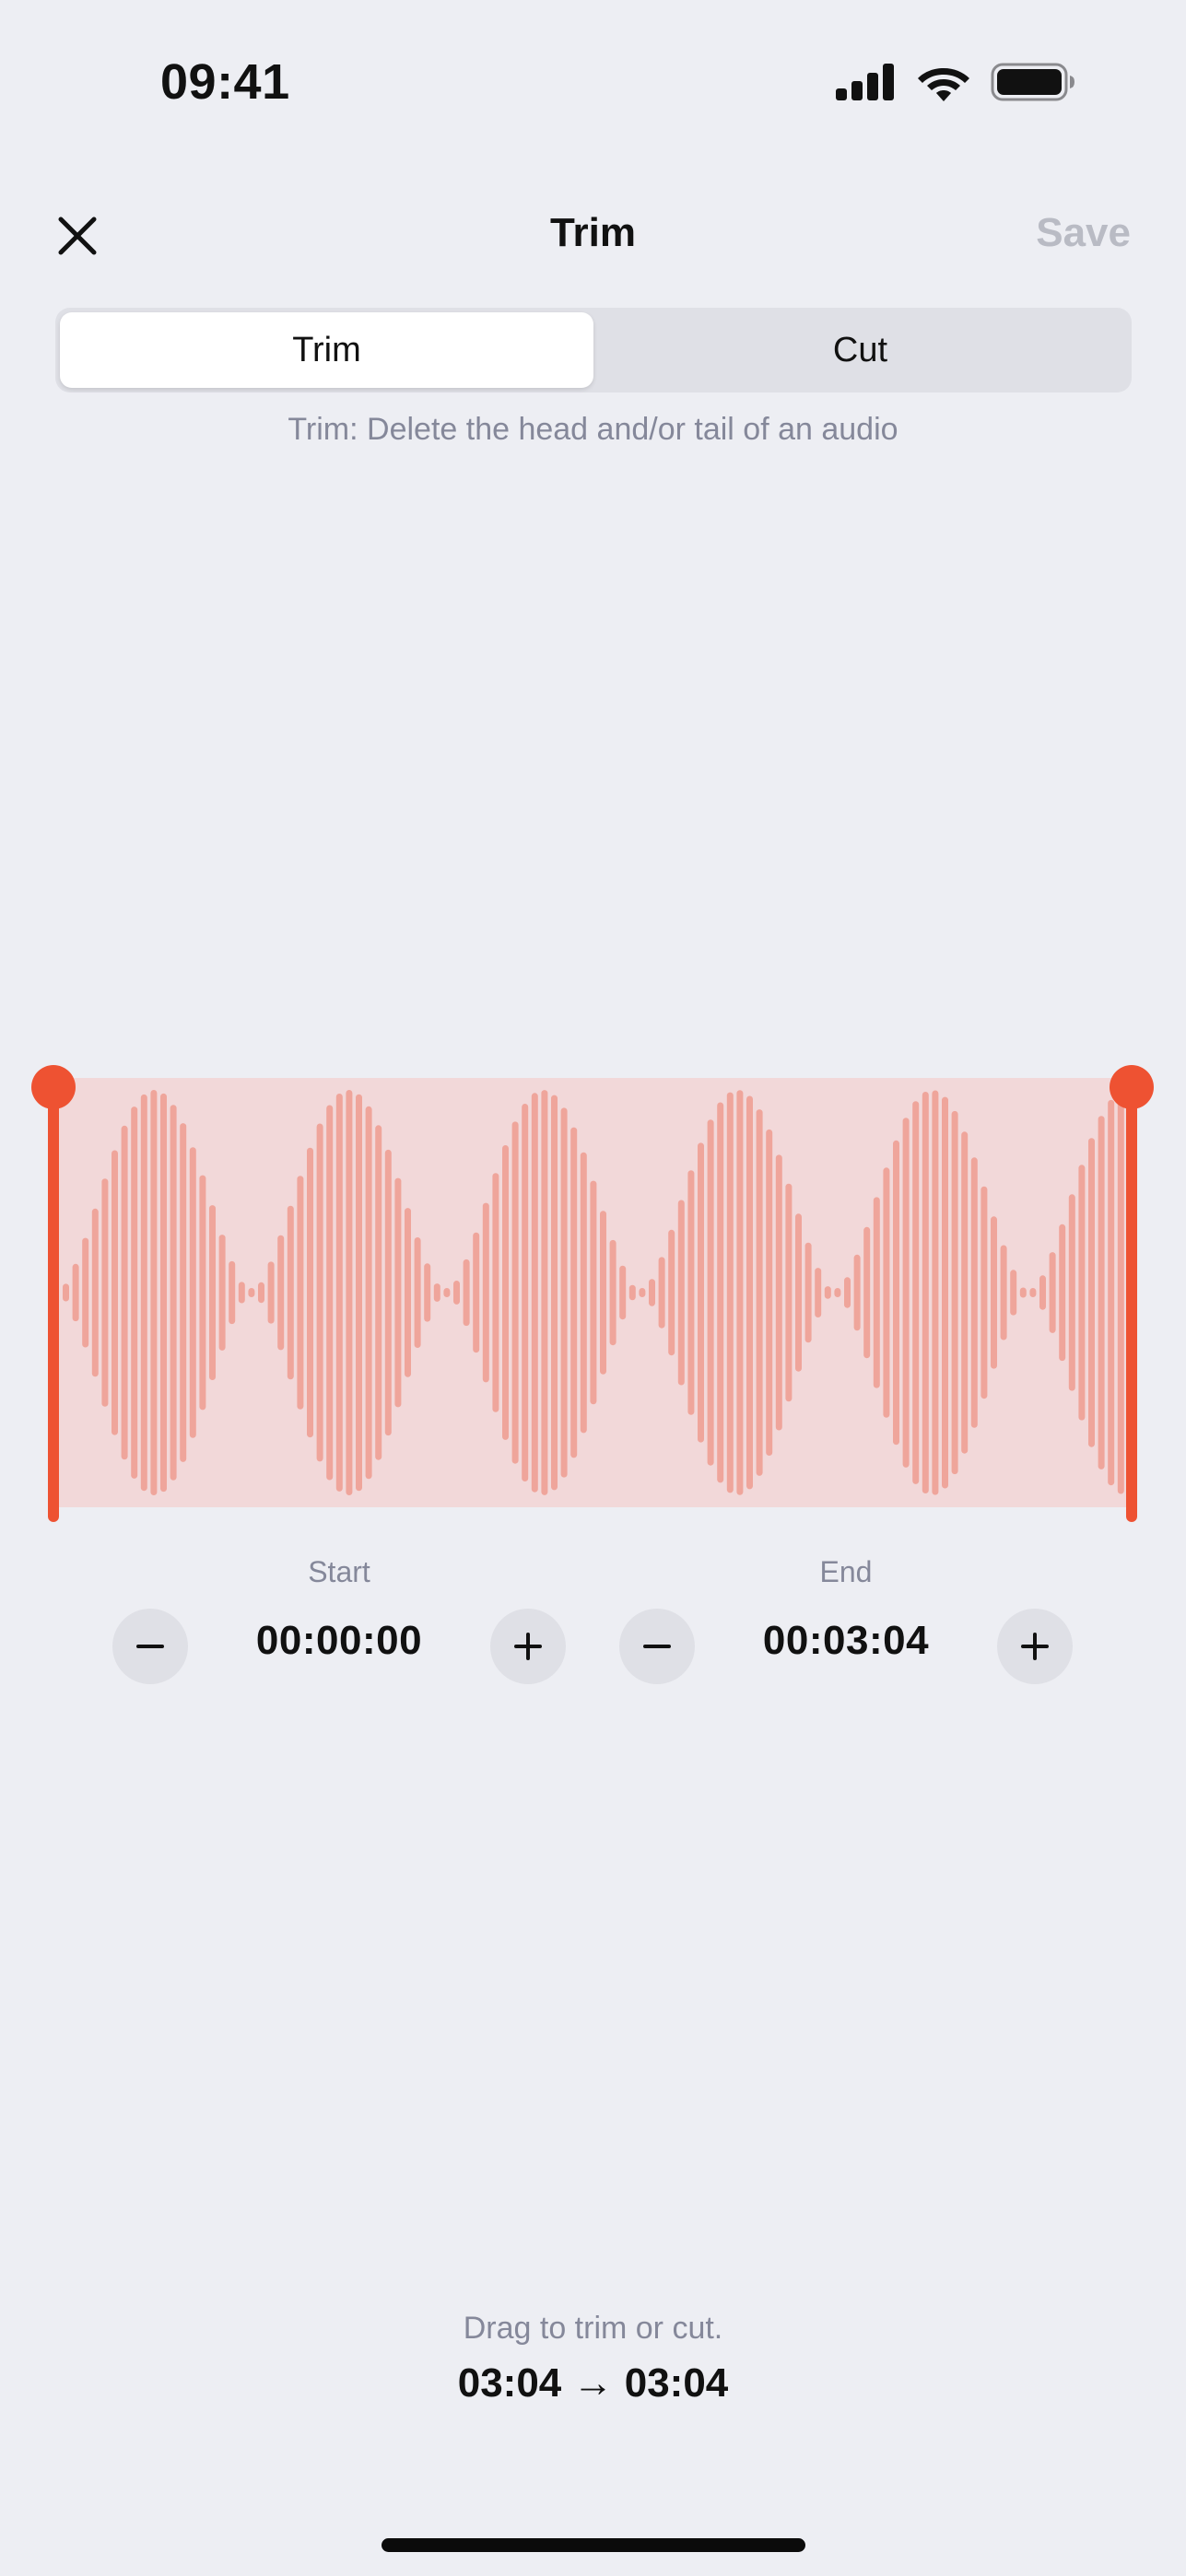 The image size is (1186, 2576). I want to click on trim-end-handle, so click(1132, 1293).